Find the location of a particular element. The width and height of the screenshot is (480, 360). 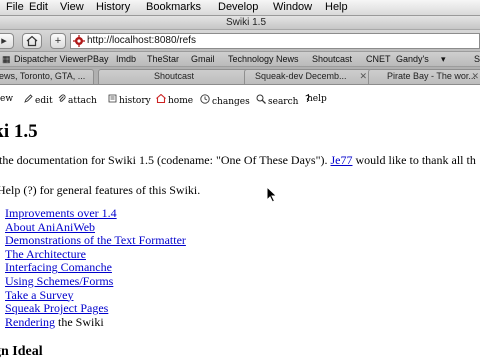

paperclip-icon is located at coordinates (62, 98).